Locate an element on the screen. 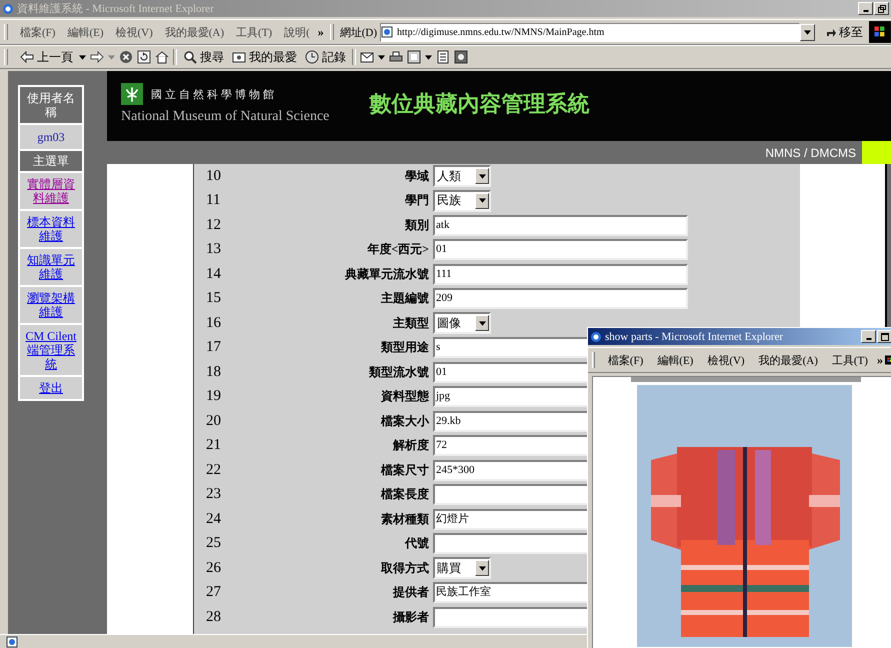 This screenshot has width=891, height=648. restore-icon is located at coordinates (881, 9).